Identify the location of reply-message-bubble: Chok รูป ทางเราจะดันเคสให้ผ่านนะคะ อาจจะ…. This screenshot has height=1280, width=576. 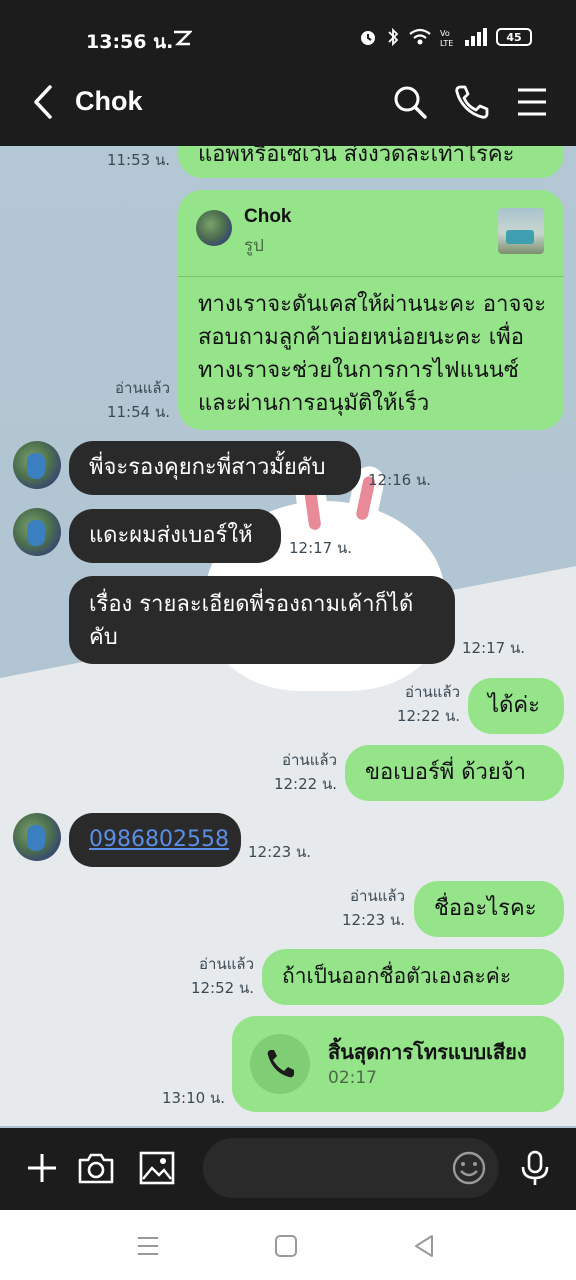
(371, 310).